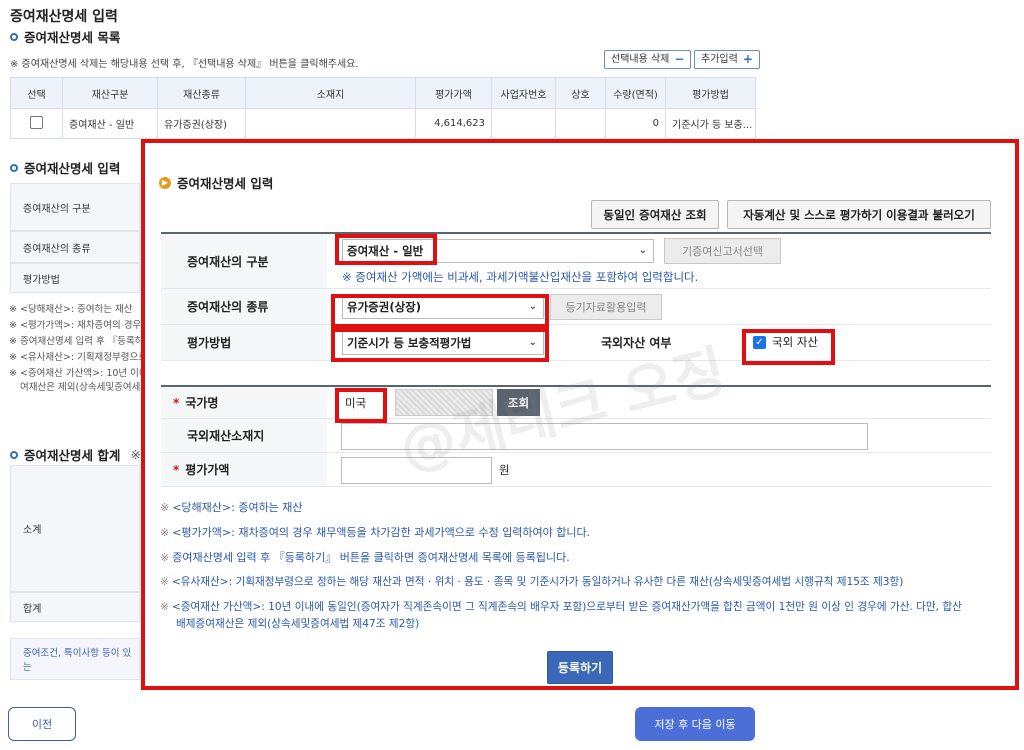  Describe the element at coordinates (75, 325) in the screenshot. I see `bg-note: ※ <평가가액>: 재차증여의 경우` at that location.